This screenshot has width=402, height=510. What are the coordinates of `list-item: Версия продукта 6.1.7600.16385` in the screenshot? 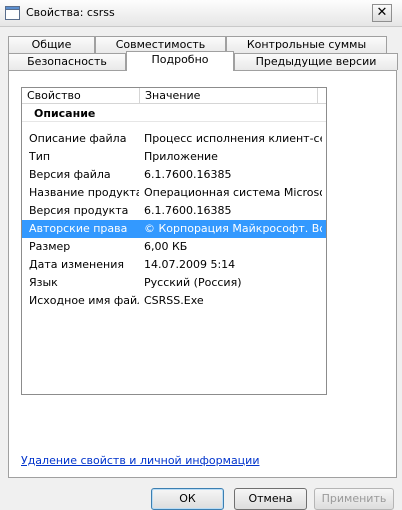 It's located at (174, 211).